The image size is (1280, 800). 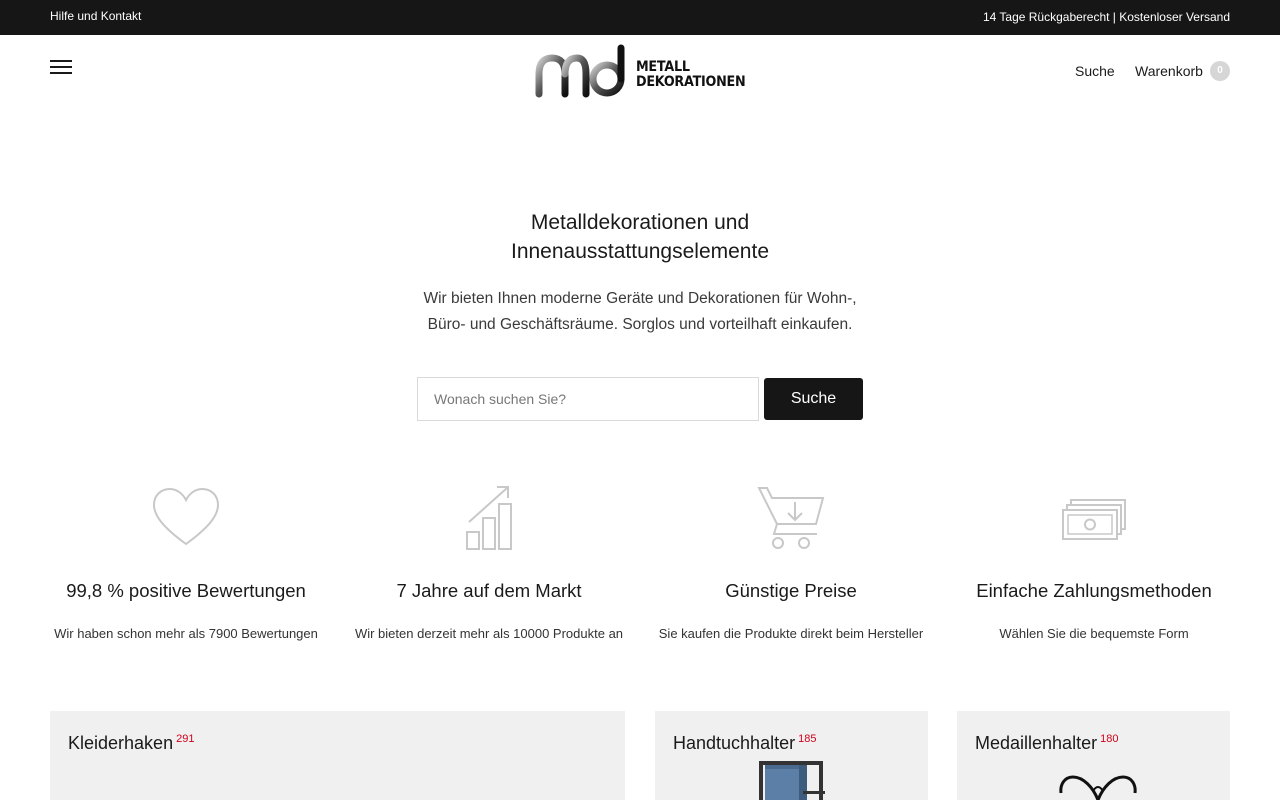 I want to click on category-count: 185, so click(x=807, y=739).